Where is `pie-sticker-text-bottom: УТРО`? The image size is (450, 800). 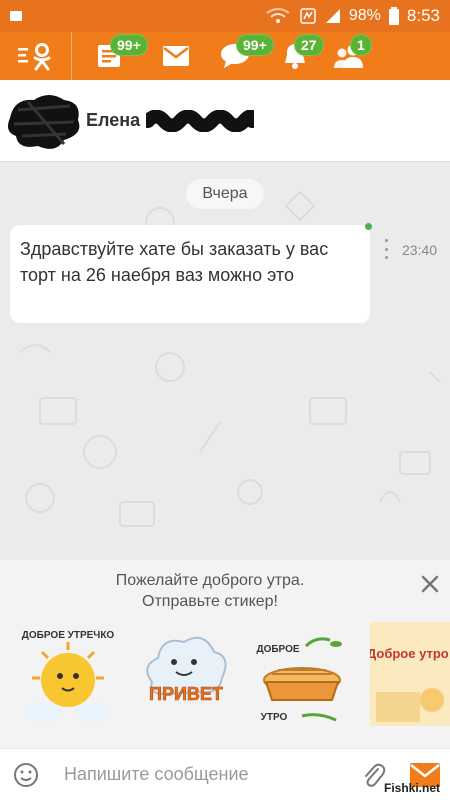 pie-sticker-text-bottom: УТРО is located at coordinates (274, 717).